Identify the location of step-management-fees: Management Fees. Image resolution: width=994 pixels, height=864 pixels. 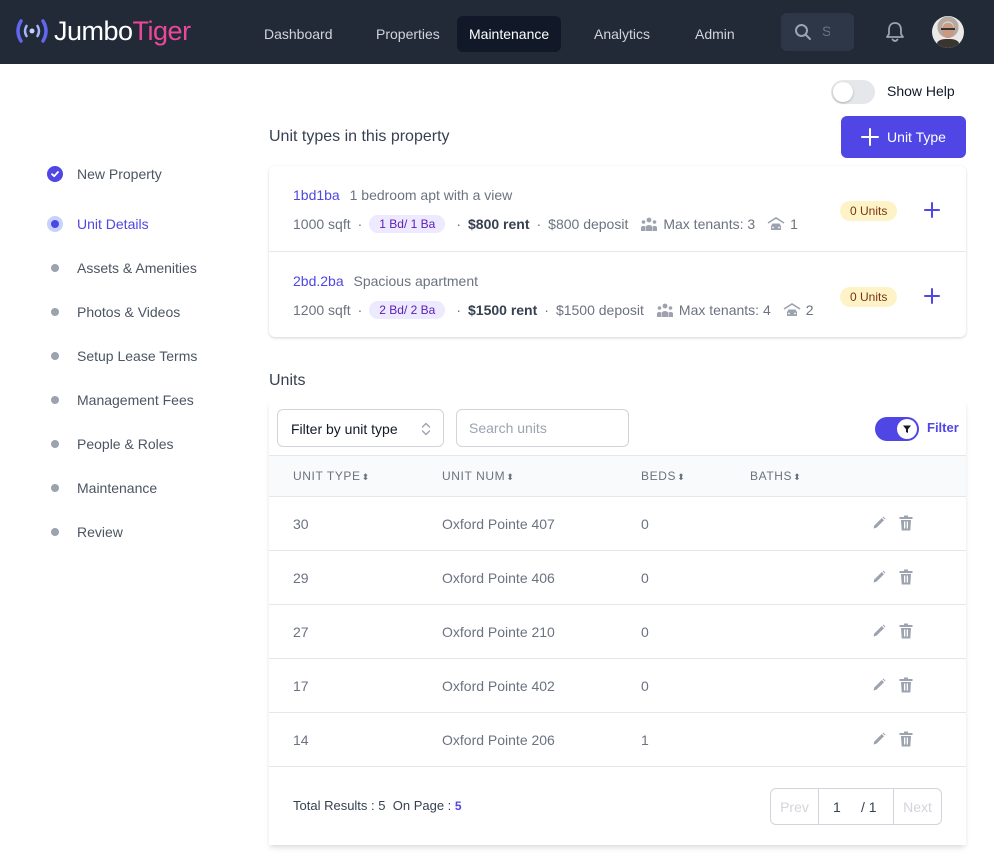
(119, 400).